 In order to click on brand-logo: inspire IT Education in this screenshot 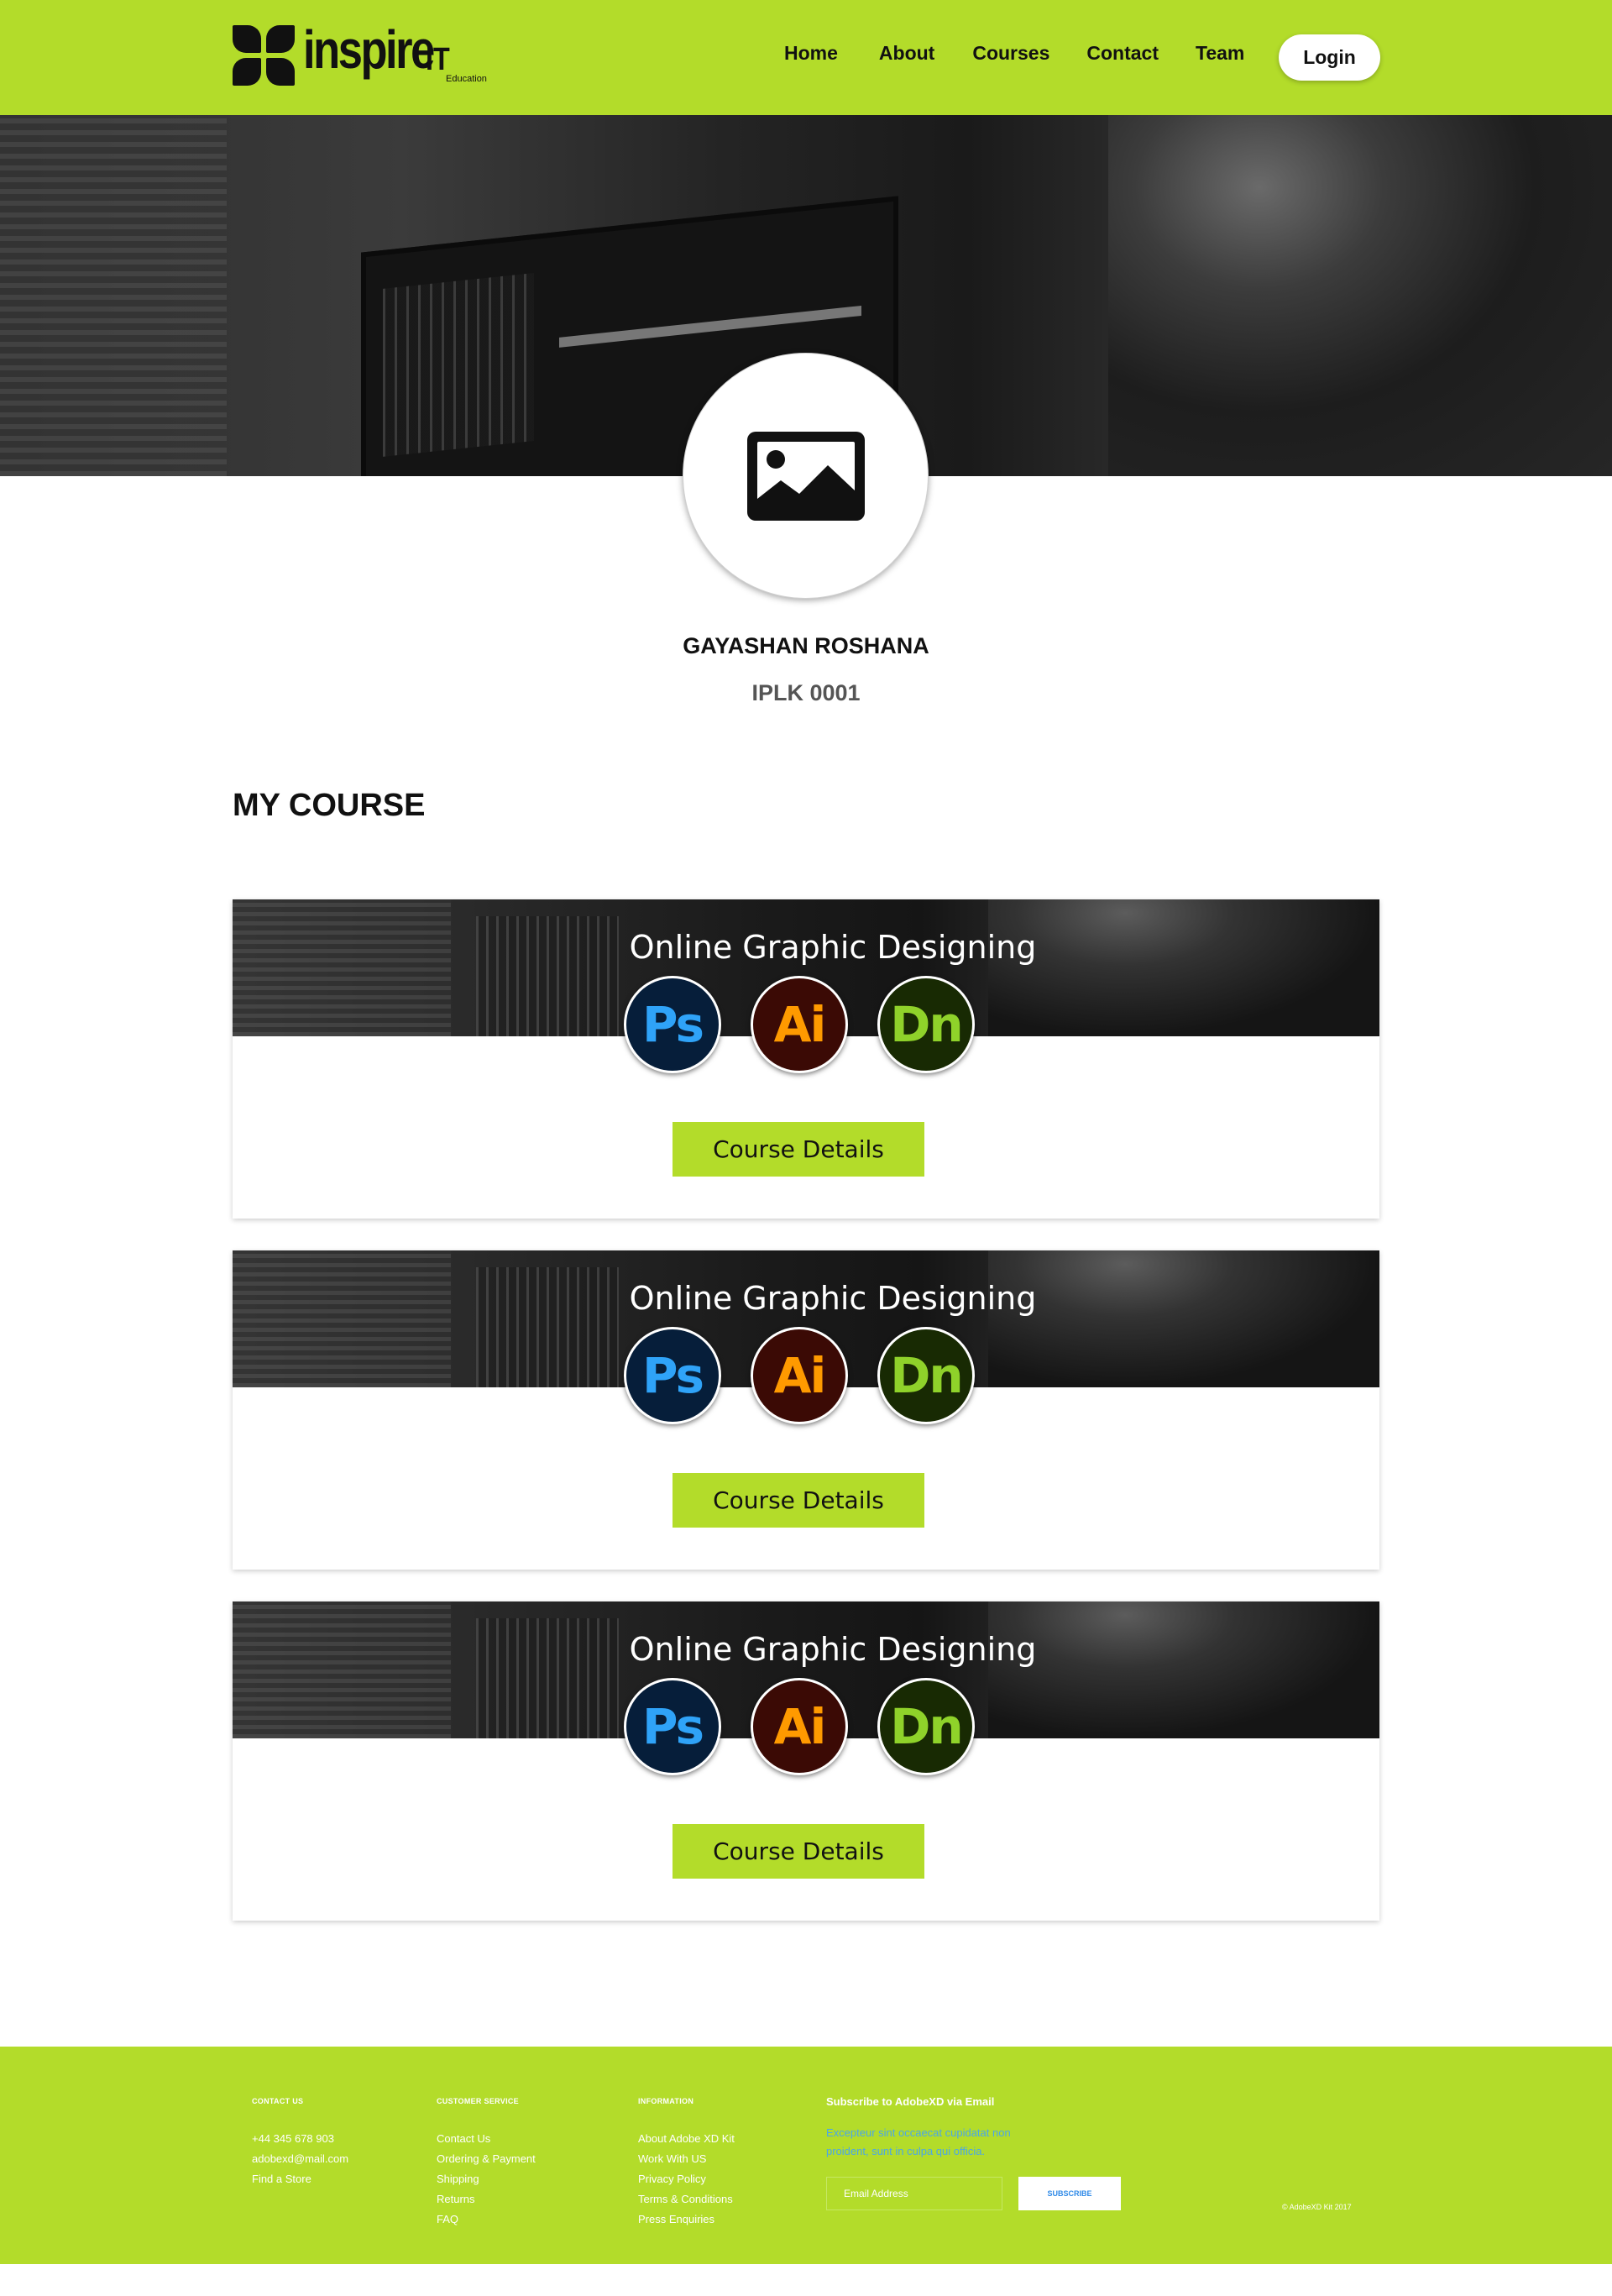, I will do `click(360, 53)`.